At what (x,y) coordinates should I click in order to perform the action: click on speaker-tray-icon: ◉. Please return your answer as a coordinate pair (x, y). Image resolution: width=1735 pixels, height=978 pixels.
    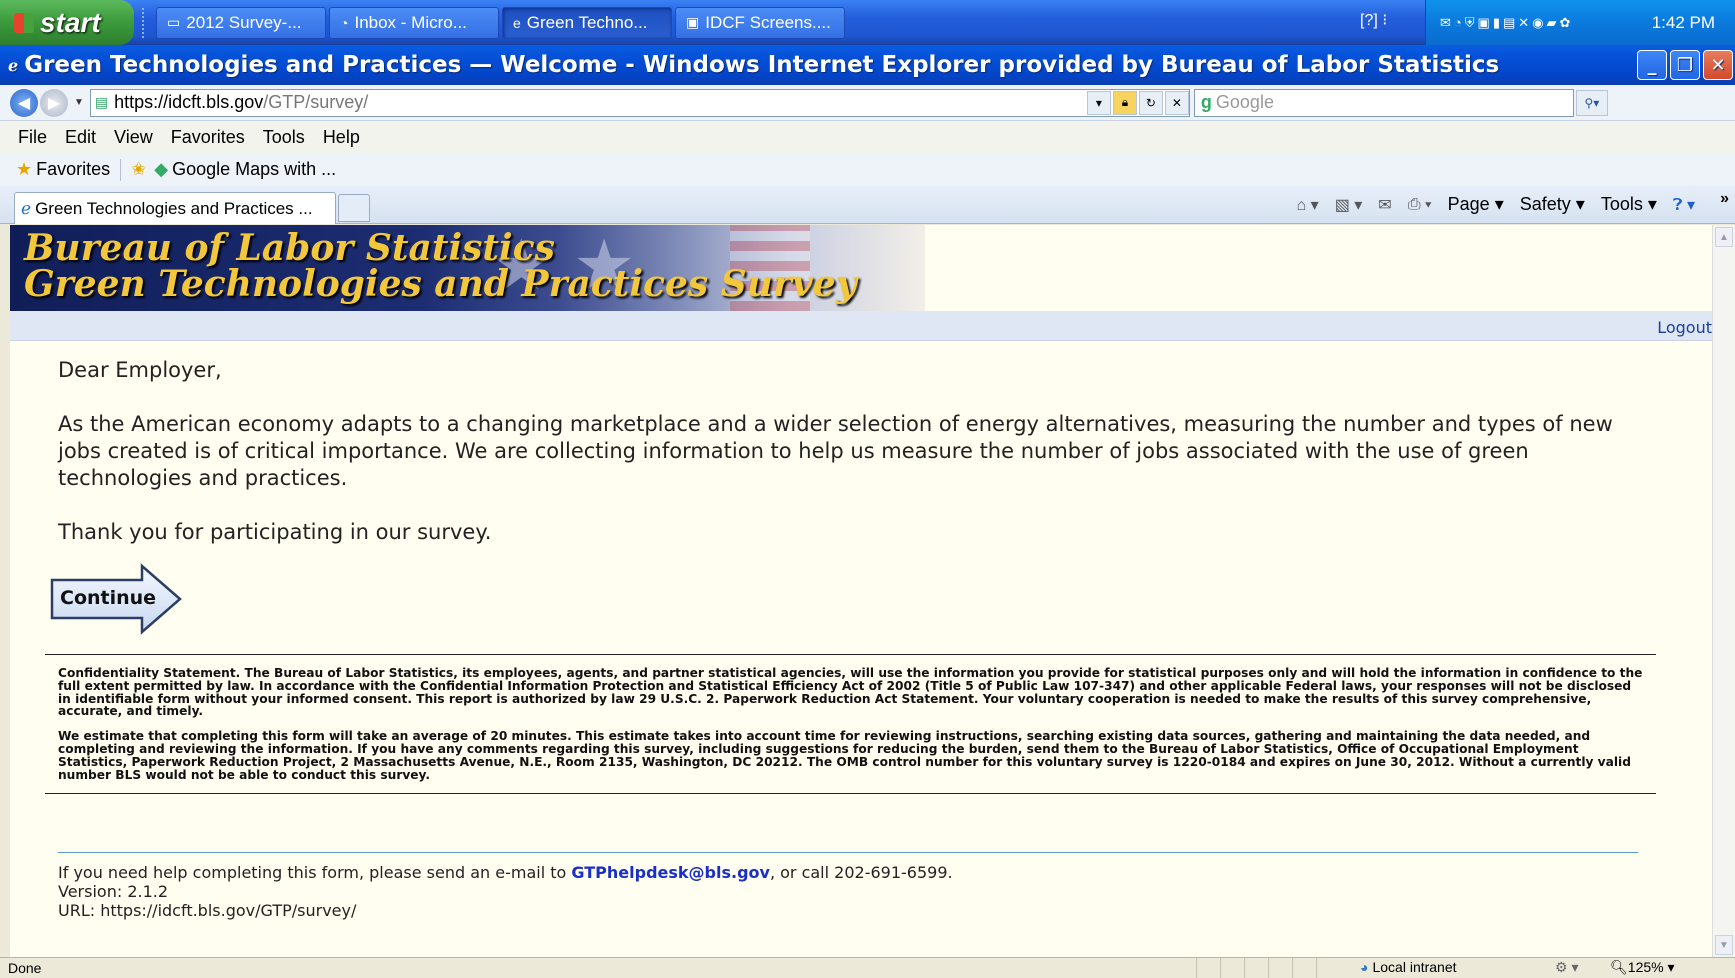
    Looking at the image, I should click on (1537, 23).